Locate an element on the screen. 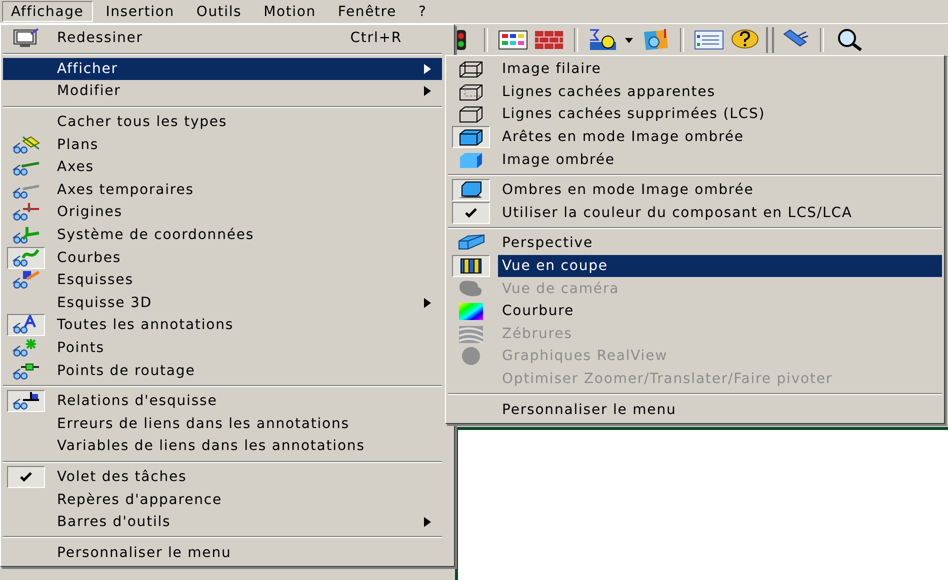  menu-item: Erreurs de liens dans les annotations is located at coordinates (247, 424).